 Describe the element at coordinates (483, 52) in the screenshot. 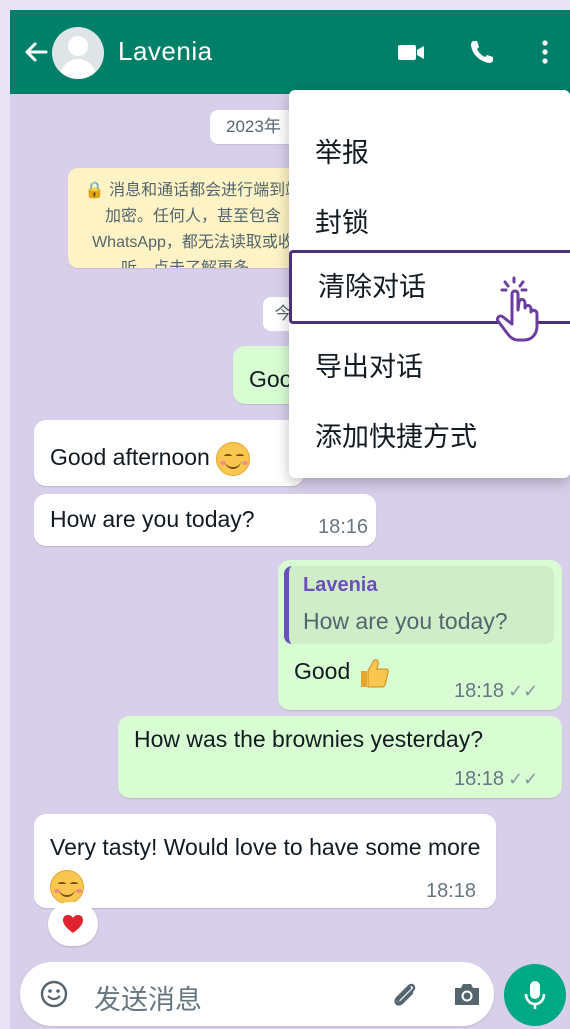

I see `phone-call-icon` at that location.